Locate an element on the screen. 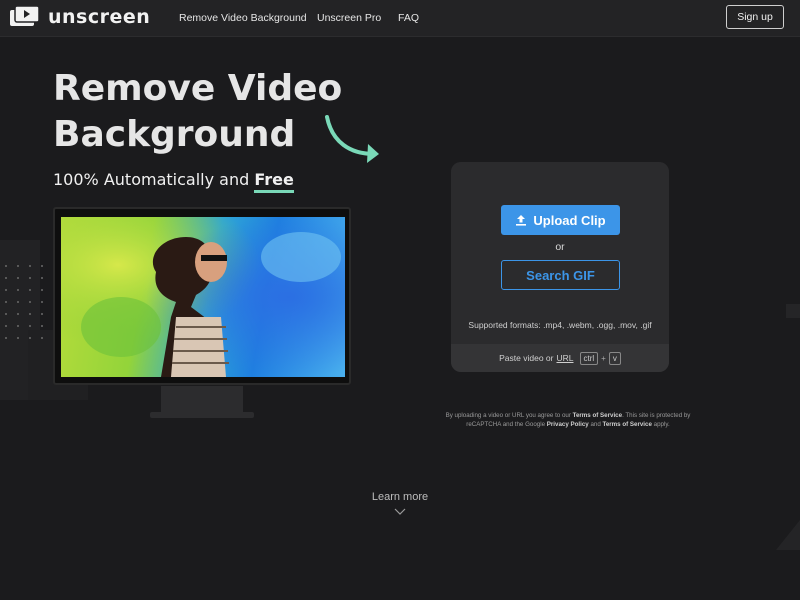 This screenshot has height=600, width=800. monitor-stand-base is located at coordinates (202, 415).